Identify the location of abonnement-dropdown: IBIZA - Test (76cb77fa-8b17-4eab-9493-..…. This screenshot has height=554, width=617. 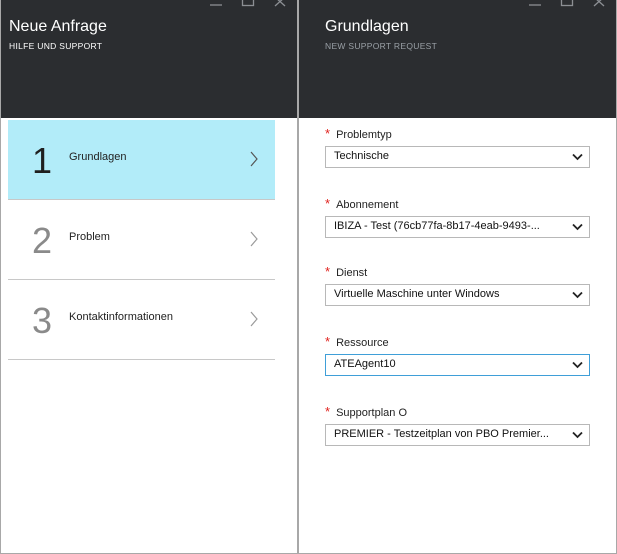
(457, 227).